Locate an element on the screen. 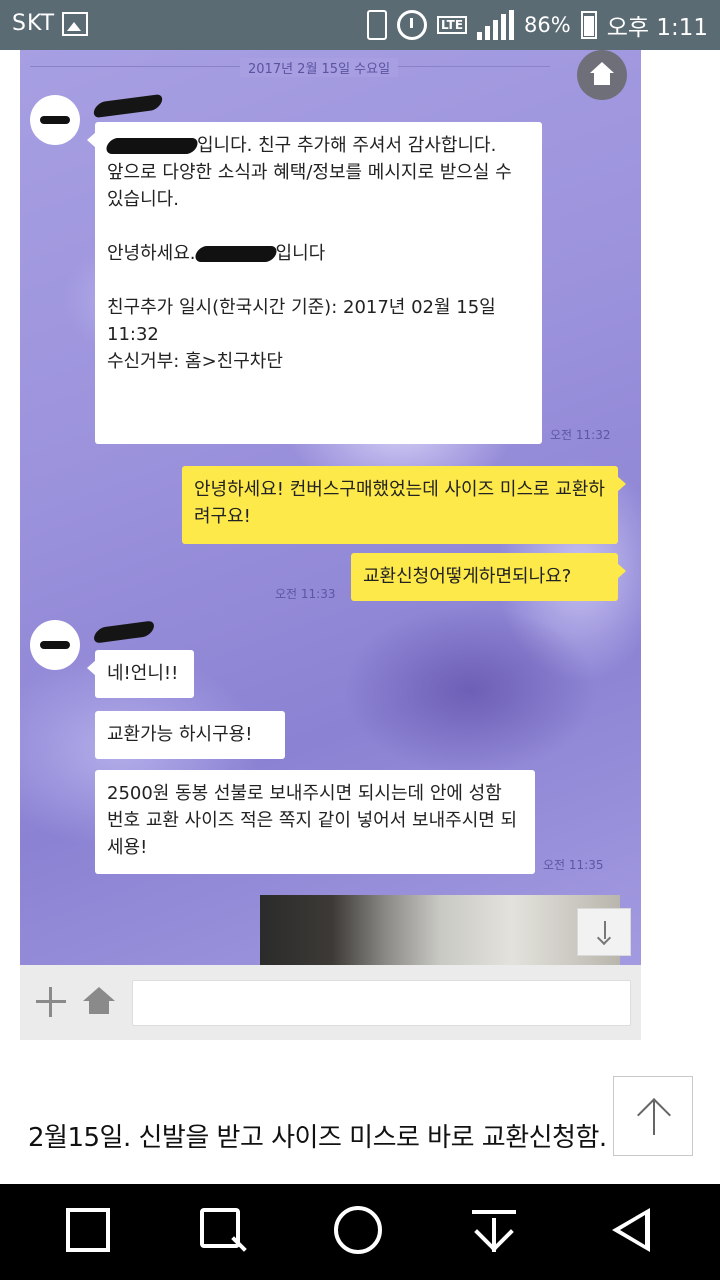 The width and height of the screenshot is (720, 1280). message-time: 오전 11:33 is located at coordinates (305, 594).